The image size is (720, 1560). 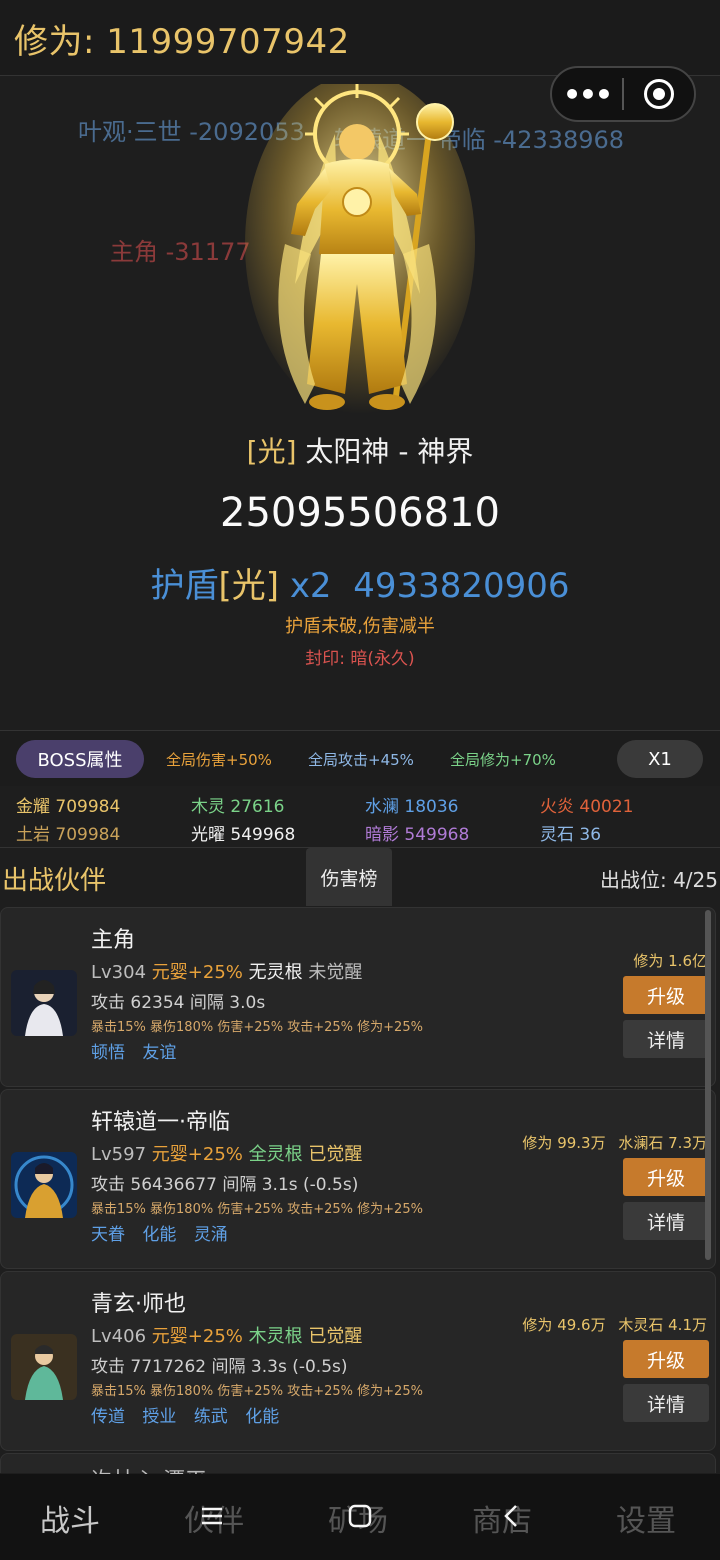 What do you see at coordinates (658, 880) in the screenshot?
I see `battle-slot-count: 出战位: 4/25` at bounding box center [658, 880].